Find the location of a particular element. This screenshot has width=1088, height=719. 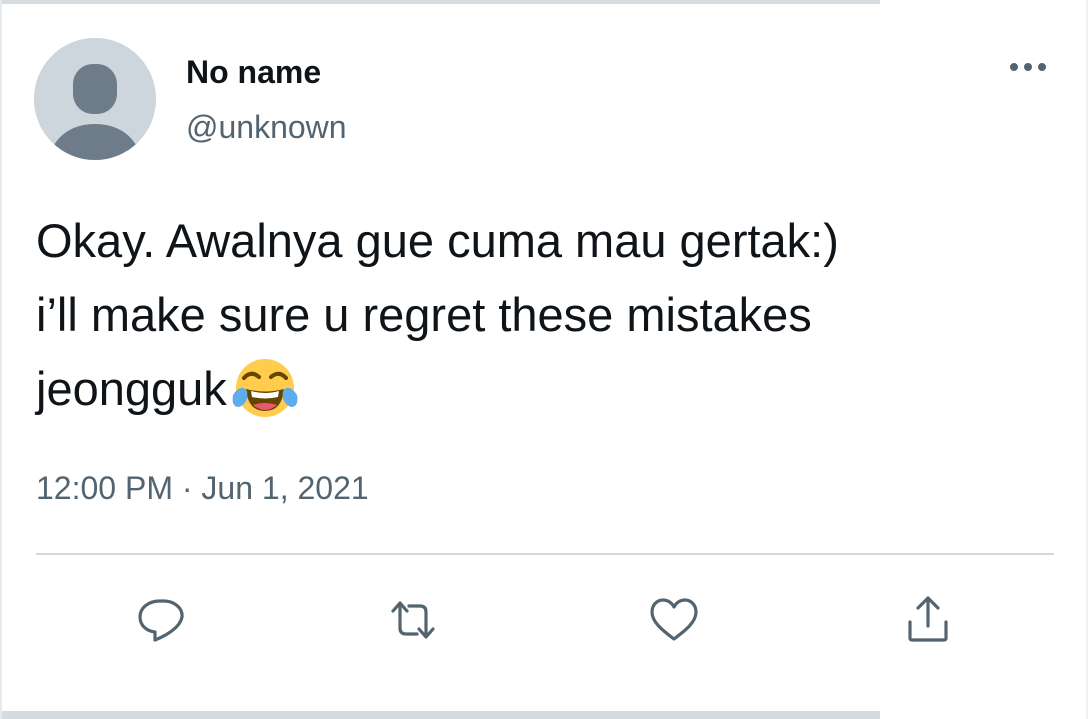

retweet-button is located at coordinates (413, 620).